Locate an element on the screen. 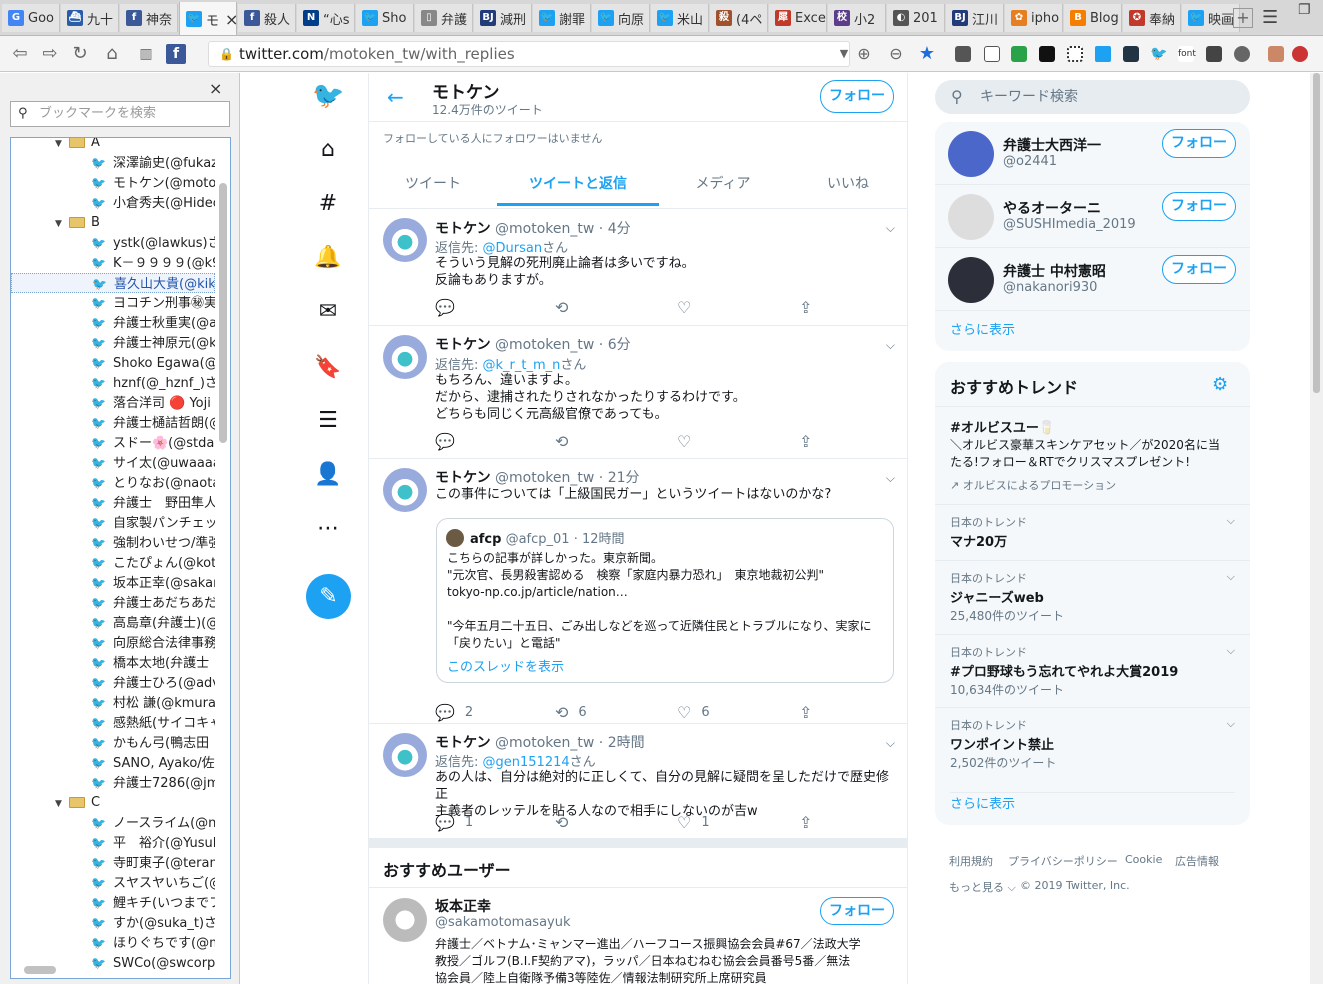 This screenshot has height=984, width=1323. back-arrow-icon: ⇦ is located at coordinates (20, 54).